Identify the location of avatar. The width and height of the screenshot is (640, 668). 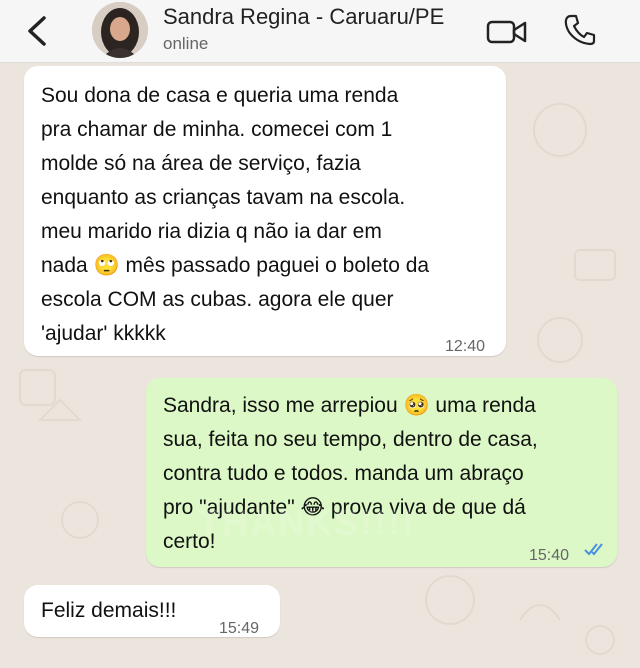
(120, 30).